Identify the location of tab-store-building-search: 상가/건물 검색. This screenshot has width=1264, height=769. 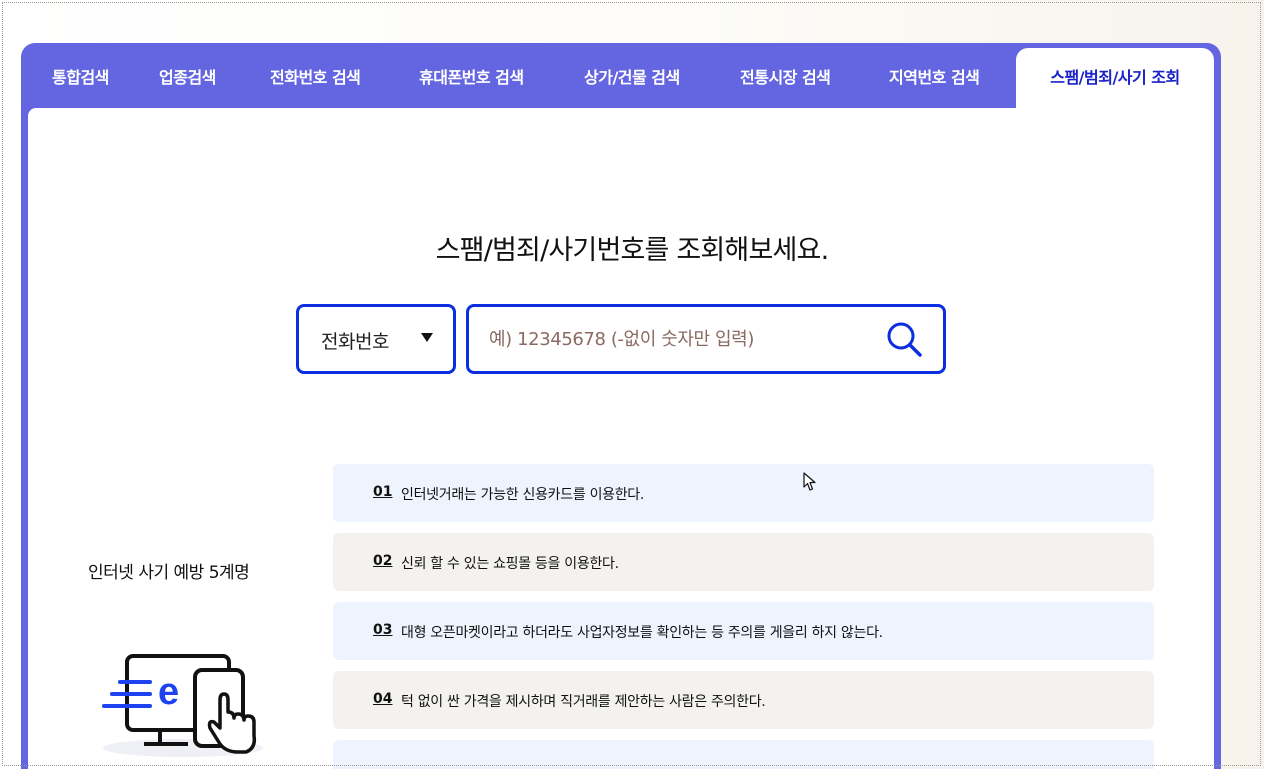
(632, 78).